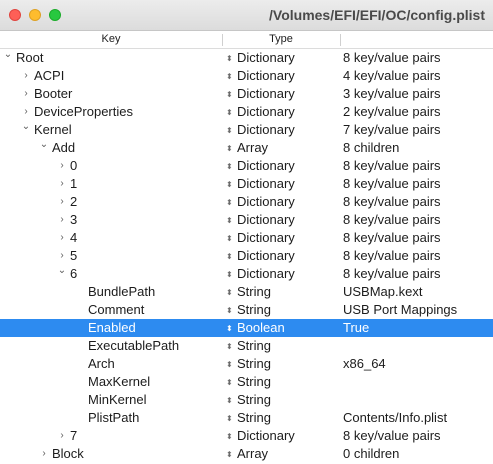 Image resolution: width=493 pixels, height=464 pixels. What do you see at coordinates (400, 310) in the screenshot?
I see `row-value: USB Port Mappings` at bounding box center [400, 310].